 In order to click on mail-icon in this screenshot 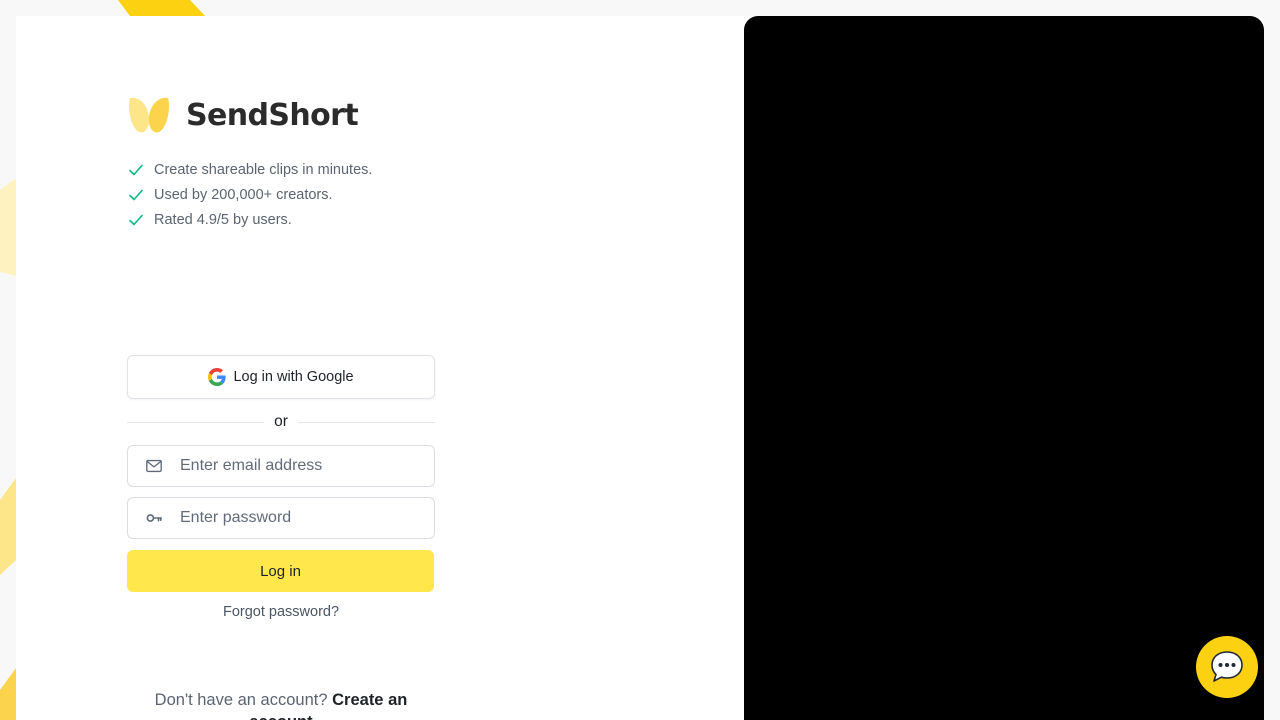, I will do `click(154, 466)`.